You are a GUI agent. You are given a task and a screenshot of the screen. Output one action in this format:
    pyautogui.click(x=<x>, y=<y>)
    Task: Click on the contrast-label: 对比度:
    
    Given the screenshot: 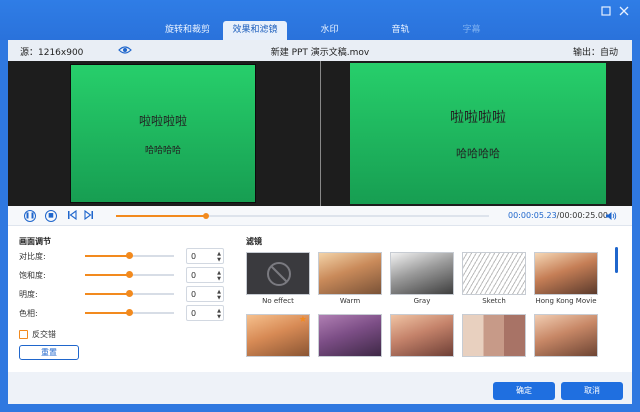 What is the action you would take?
    pyautogui.click(x=32, y=256)
    